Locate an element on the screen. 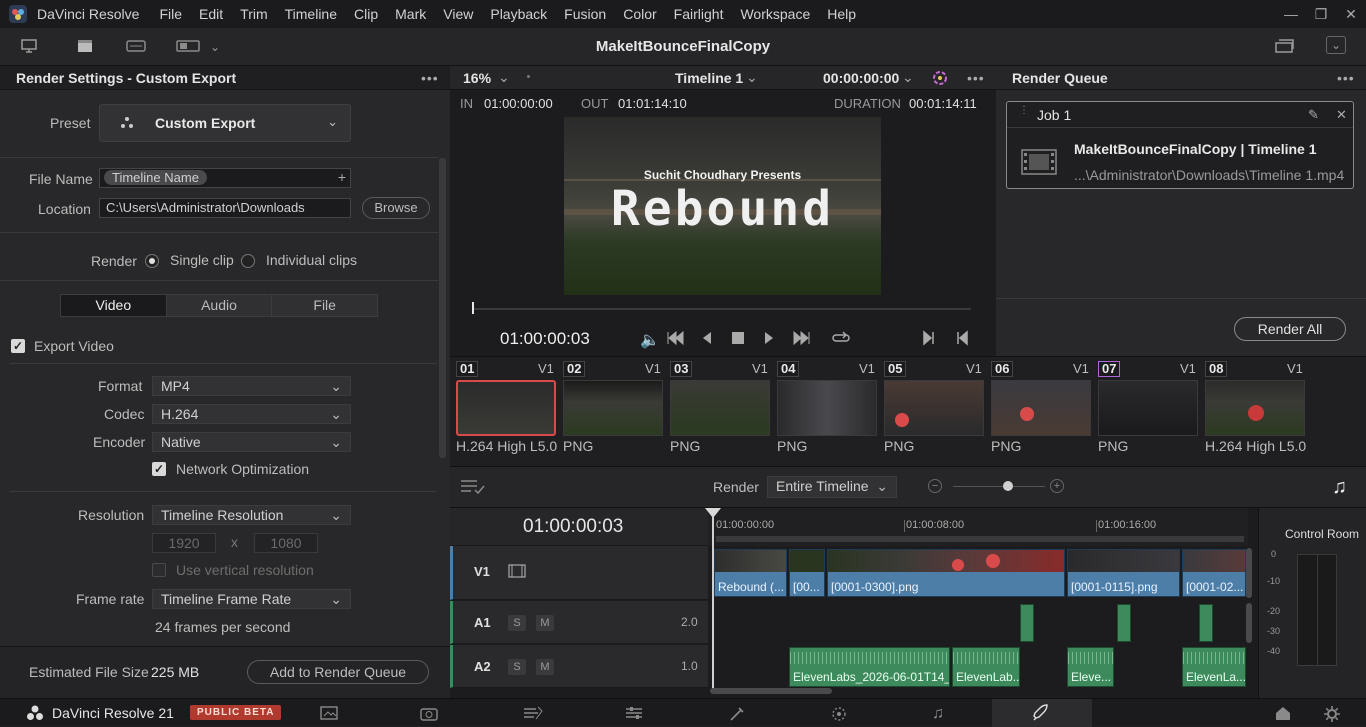 The width and height of the screenshot is (1366, 727). track-header-a1: A1 S M 2.0 is located at coordinates (579, 622).